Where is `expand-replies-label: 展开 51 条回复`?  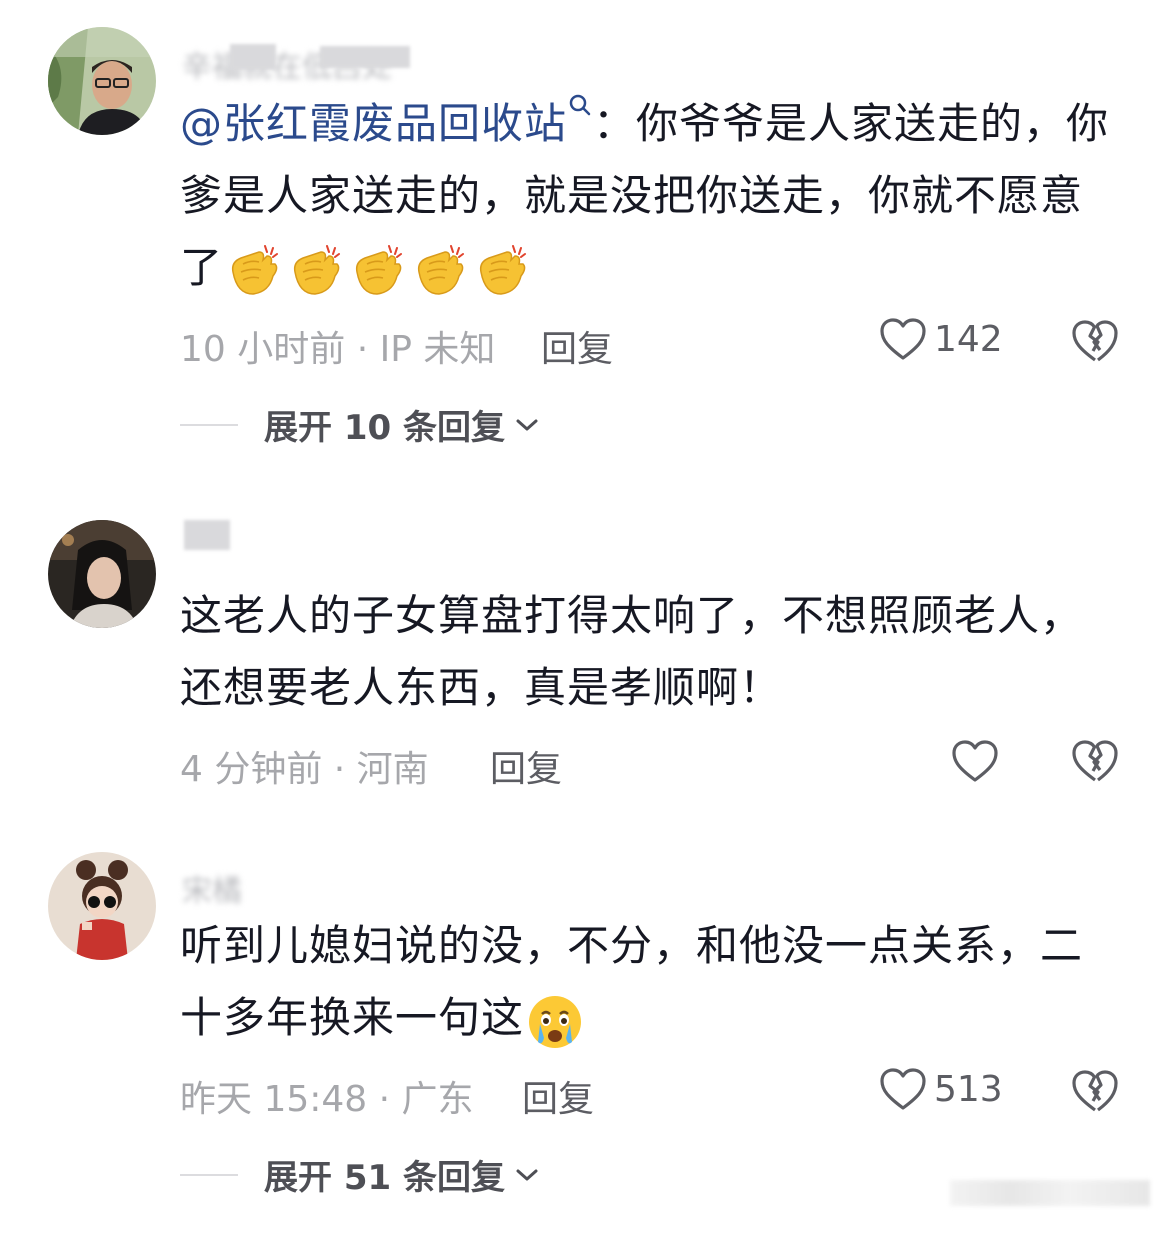
expand-replies-label: 展开 51 条回复 is located at coordinates (384, 1178).